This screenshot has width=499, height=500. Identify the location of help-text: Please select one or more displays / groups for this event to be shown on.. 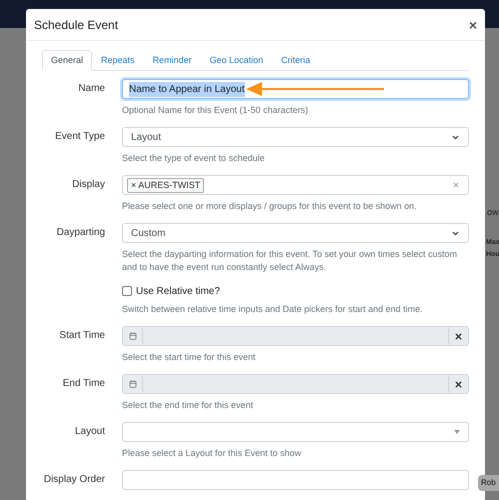
(270, 206).